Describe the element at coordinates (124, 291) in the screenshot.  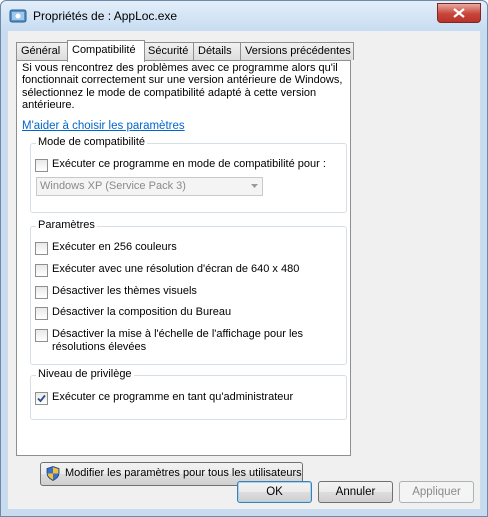
I see `setting-visual-themes-label: Désactiver les thèmes visuels` at that location.